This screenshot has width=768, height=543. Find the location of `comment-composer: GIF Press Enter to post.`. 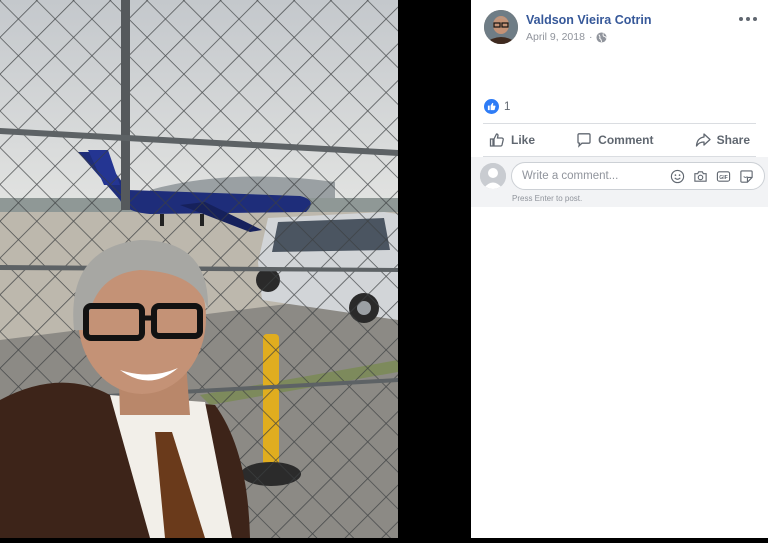

comment-composer: GIF Press Enter to post. is located at coordinates (619, 182).